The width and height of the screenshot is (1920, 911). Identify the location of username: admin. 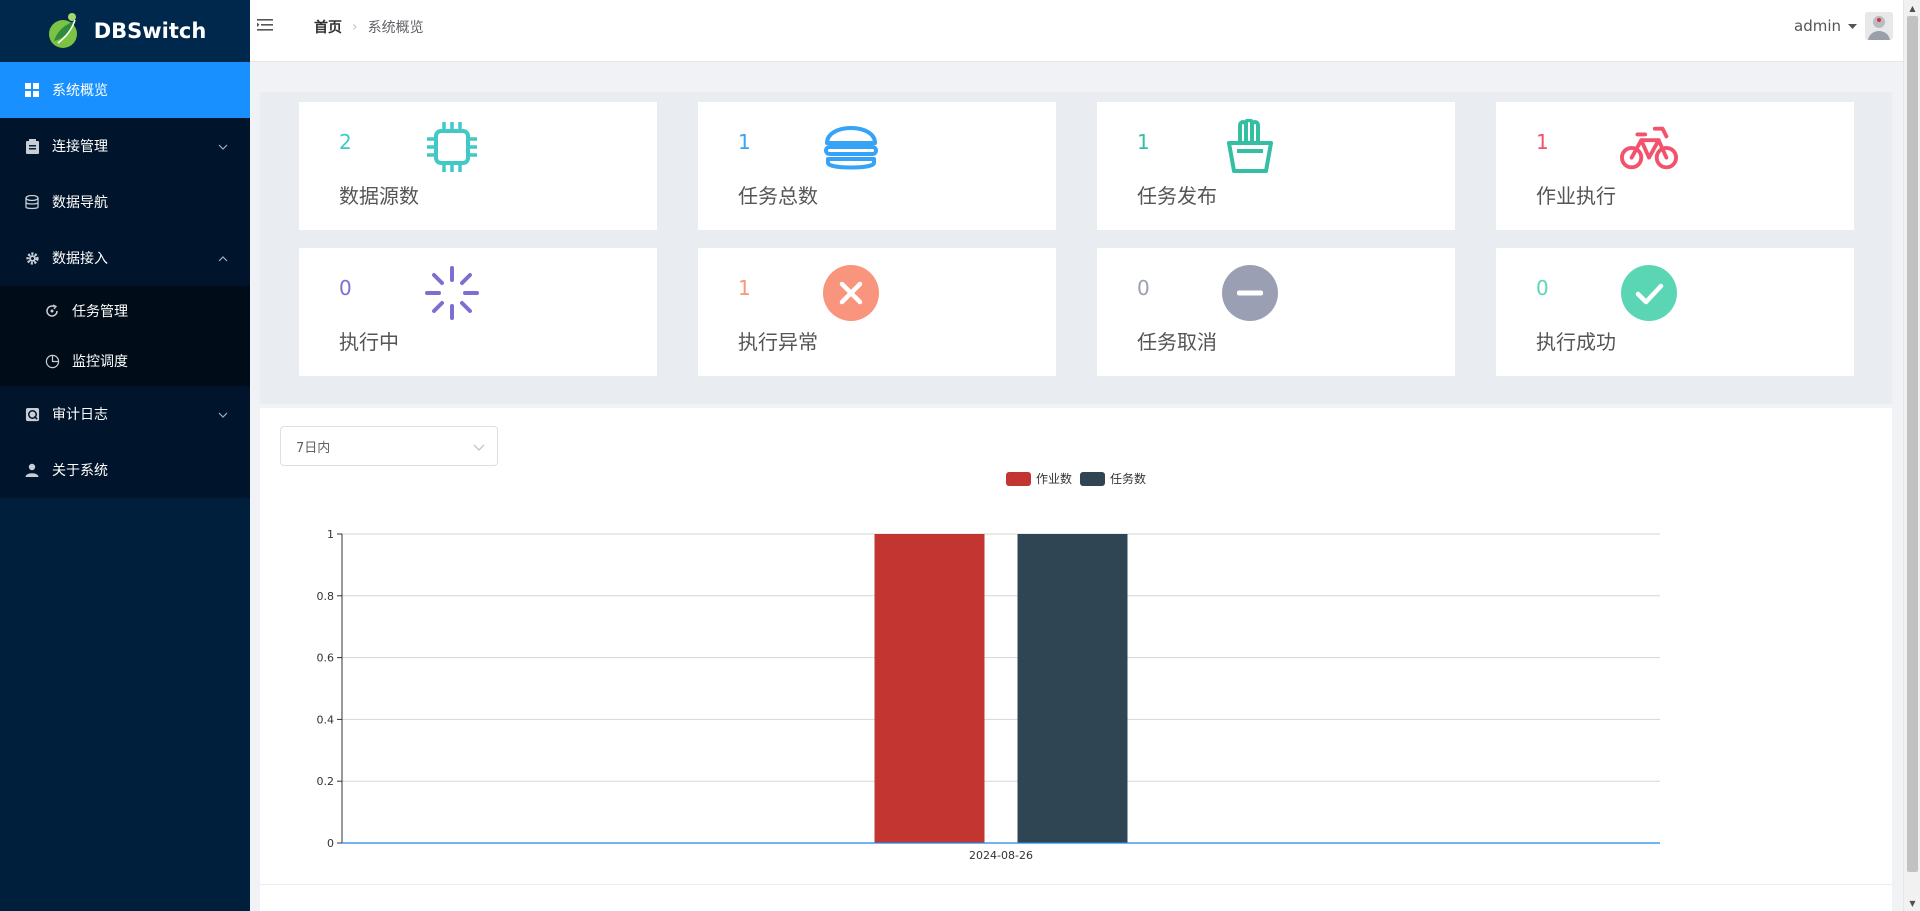
(1817, 26).